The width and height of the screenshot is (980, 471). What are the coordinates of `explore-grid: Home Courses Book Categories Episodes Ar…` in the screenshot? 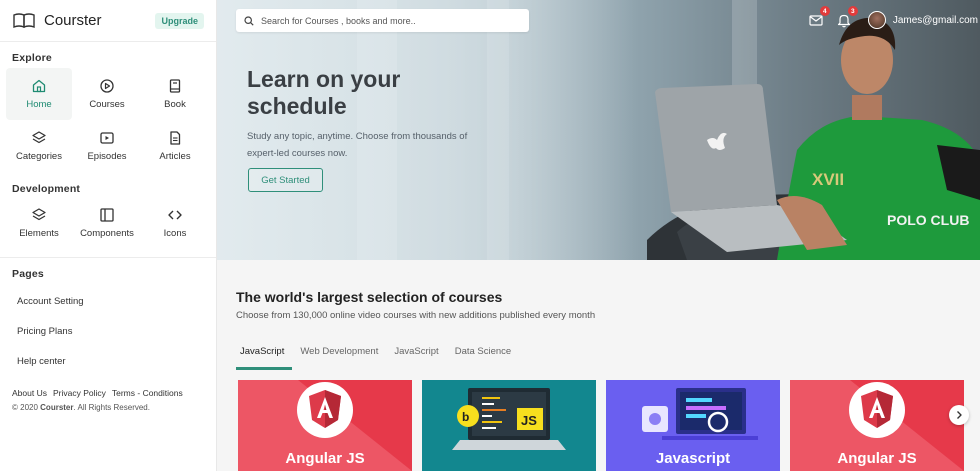 It's located at (108, 120).